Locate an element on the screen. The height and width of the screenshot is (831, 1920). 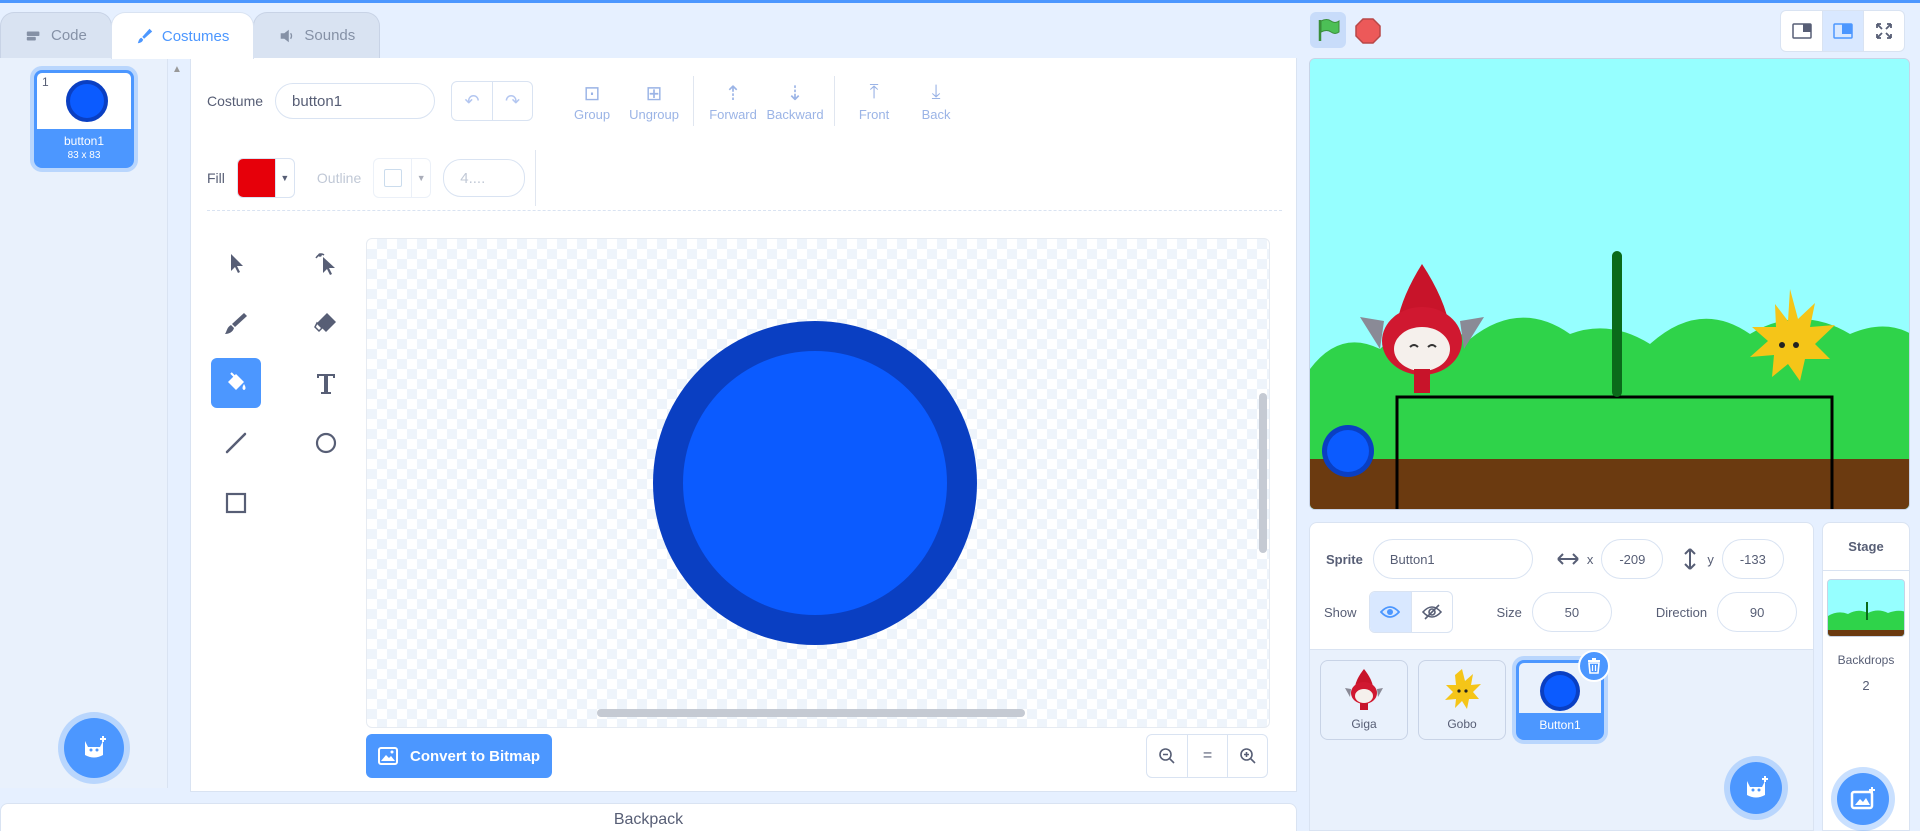
undo-redo-group: ↶ ↷ is located at coordinates (492, 101).